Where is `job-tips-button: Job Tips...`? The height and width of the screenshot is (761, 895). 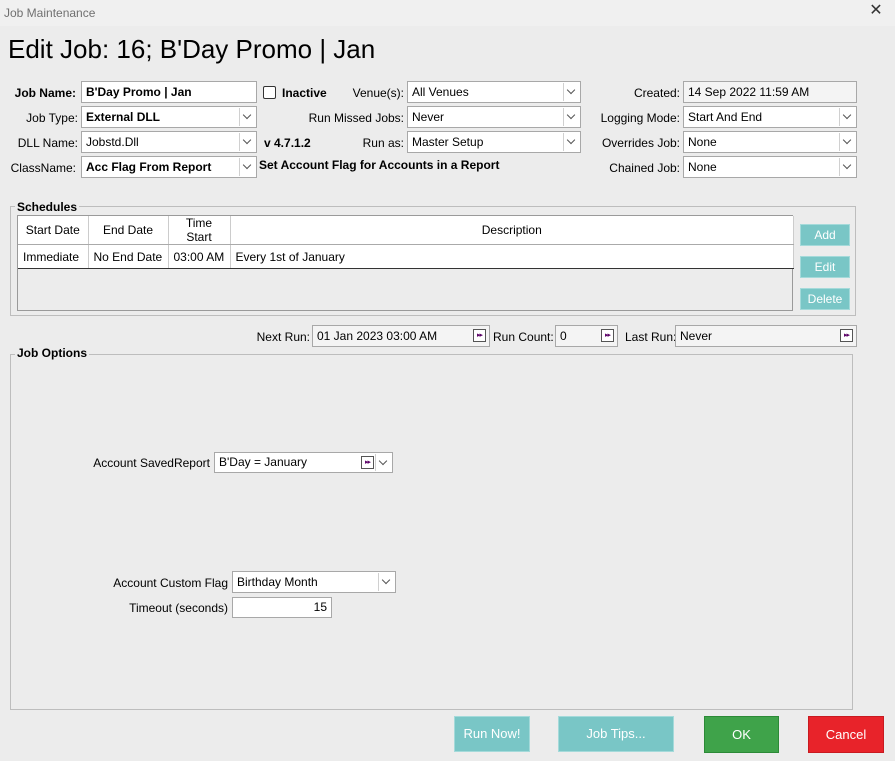
job-tips-button: Job Tips... is located at coordinates (616, 734).